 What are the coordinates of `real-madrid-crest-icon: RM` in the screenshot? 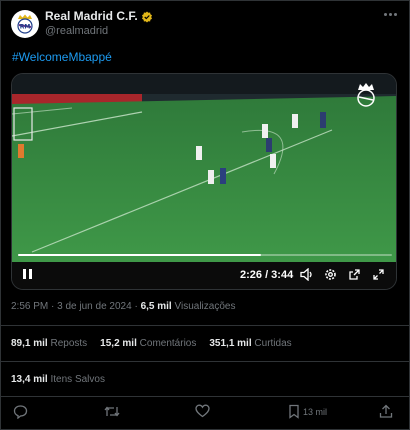 It's located at (25, 24).